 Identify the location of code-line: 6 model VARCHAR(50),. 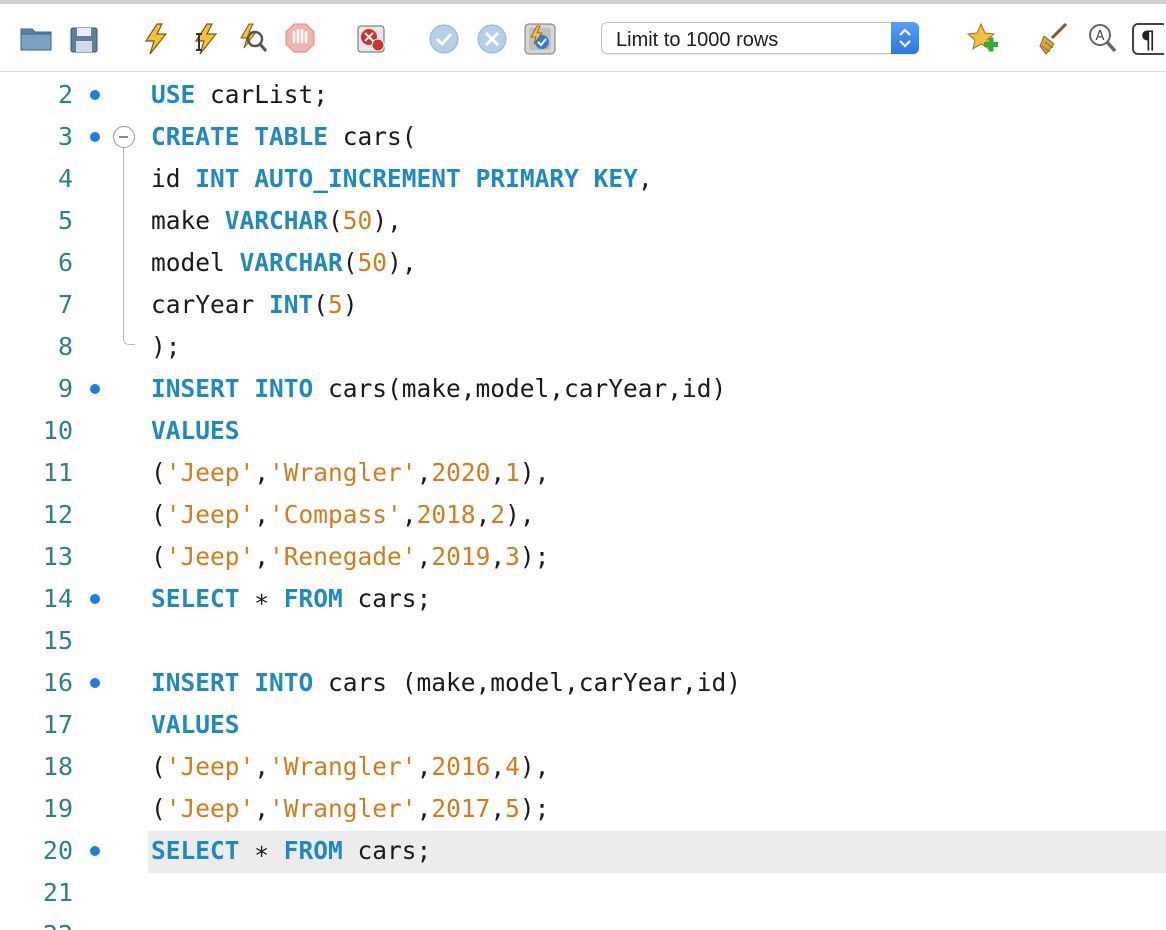
(583, 263).